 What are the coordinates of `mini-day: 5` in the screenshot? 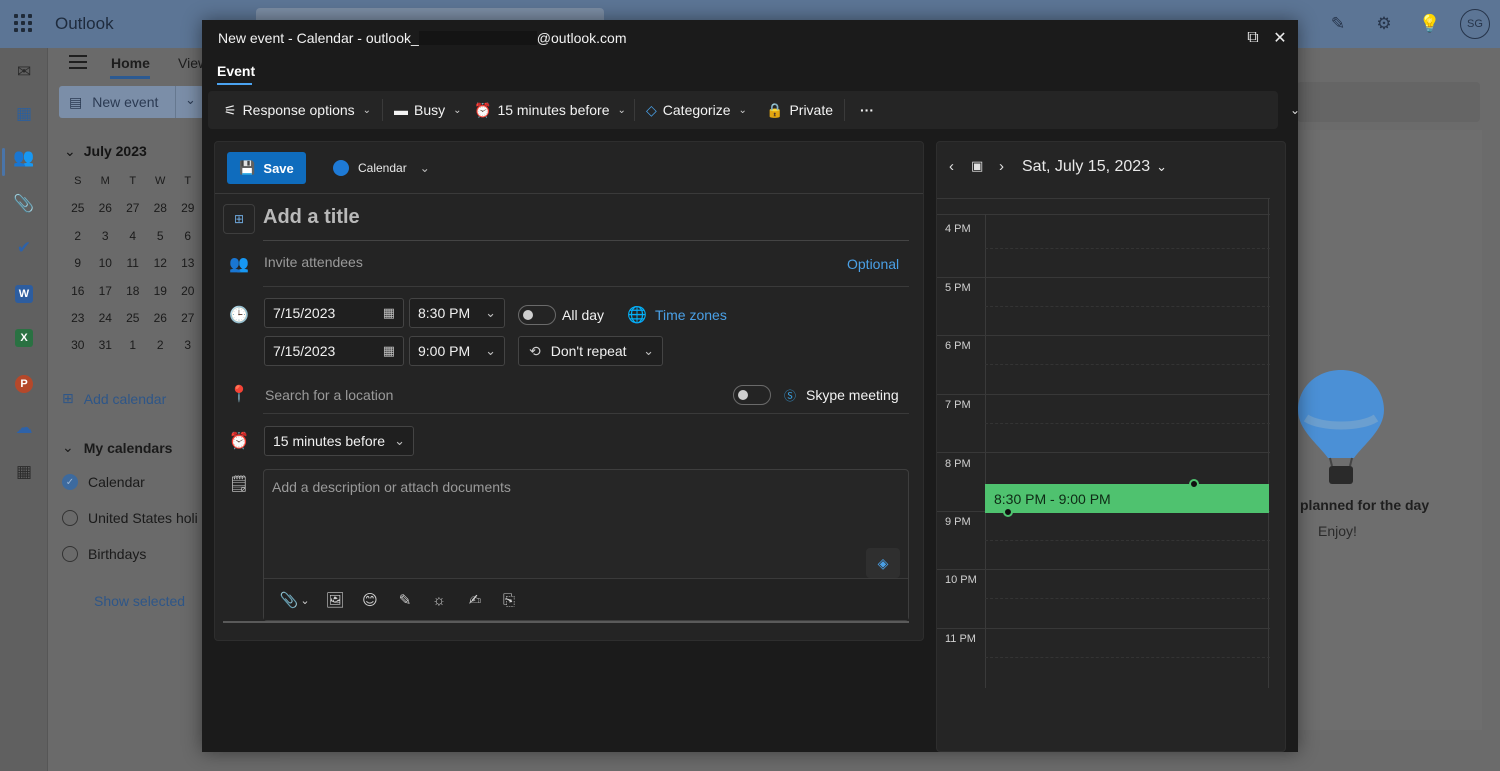 It's located at (161, 236).